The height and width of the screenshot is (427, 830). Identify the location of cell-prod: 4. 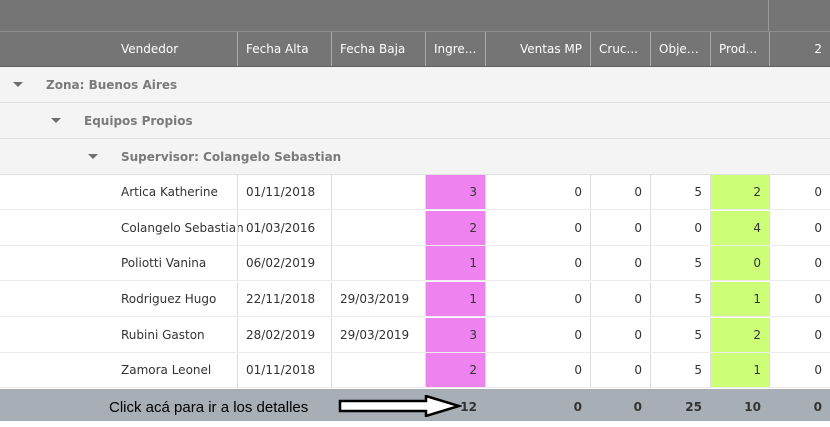
(739, 228).